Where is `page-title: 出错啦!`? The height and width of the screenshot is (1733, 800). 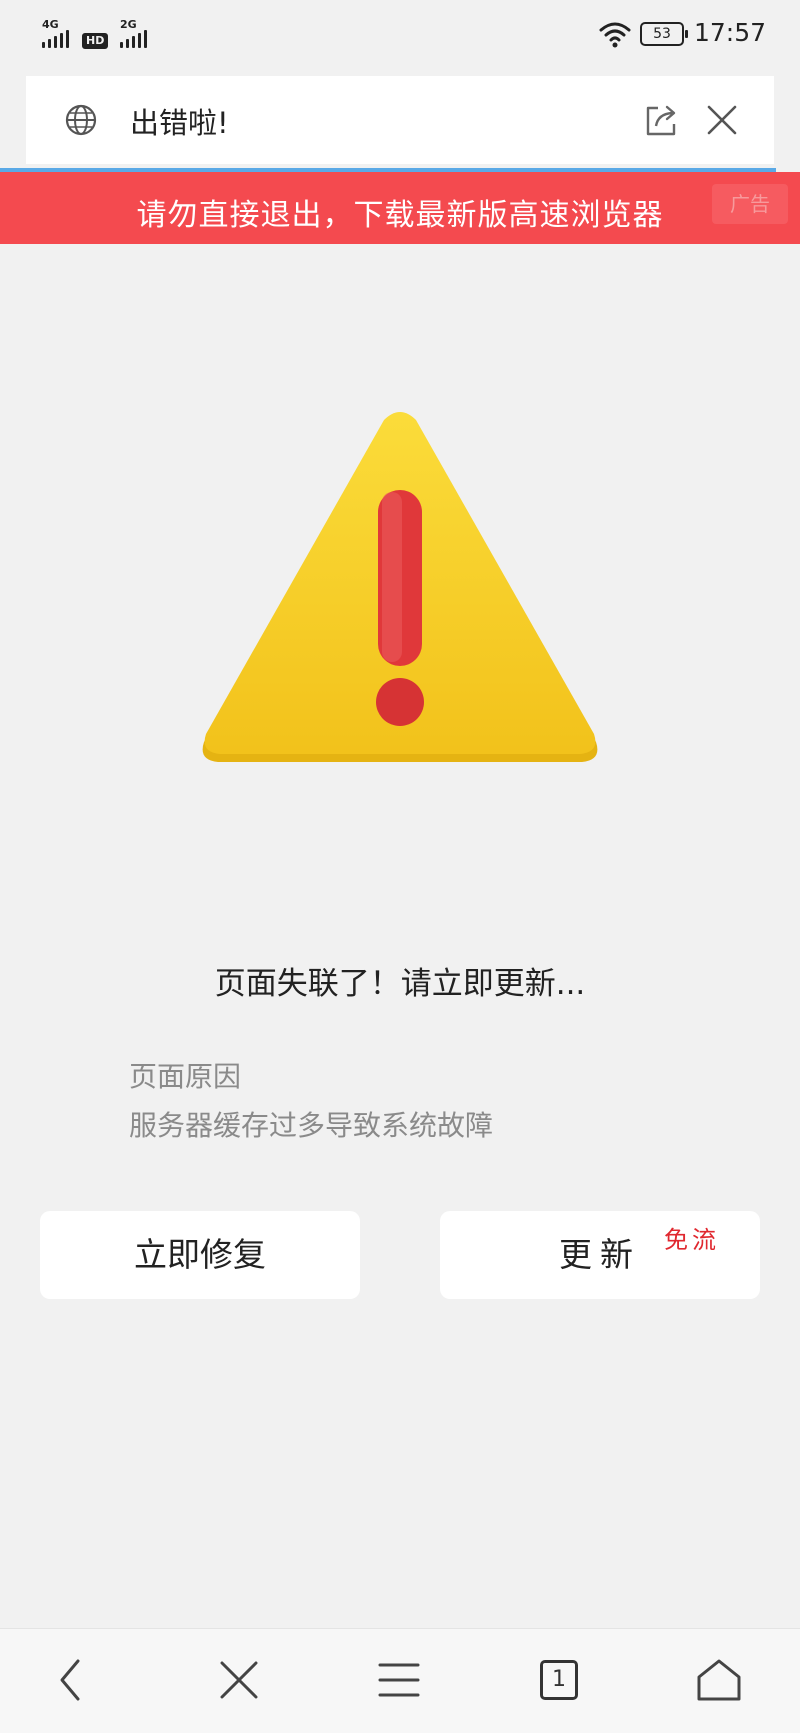
page-title: 出错啦! is located at coordinates (179, 123).